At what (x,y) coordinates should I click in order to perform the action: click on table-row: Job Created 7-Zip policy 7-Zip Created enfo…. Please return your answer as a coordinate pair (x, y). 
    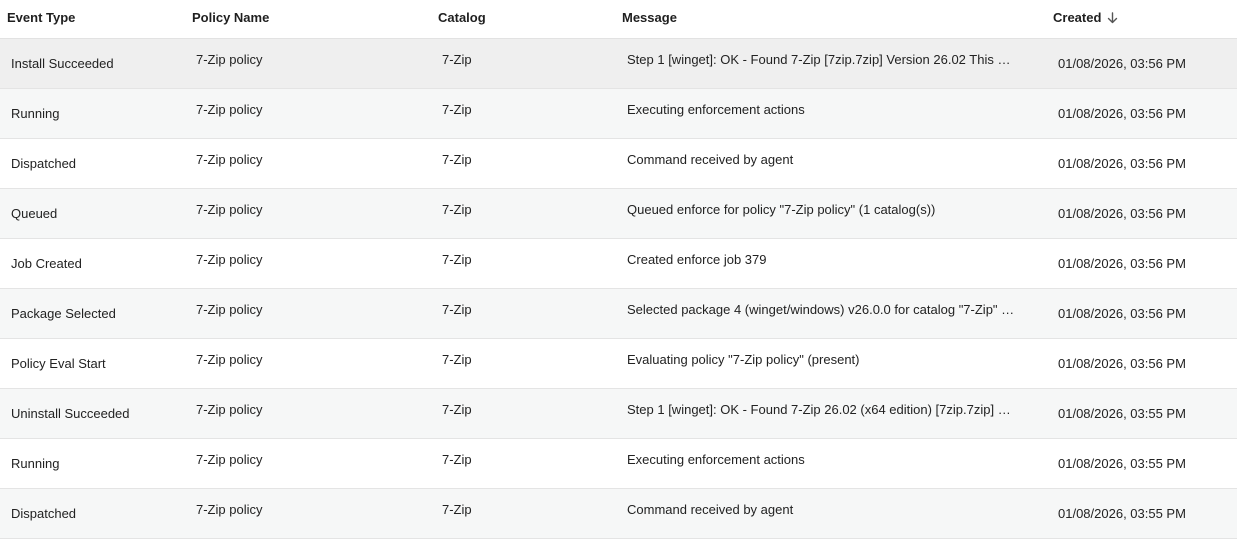
    Looking at the image, I should click on (618, 264).